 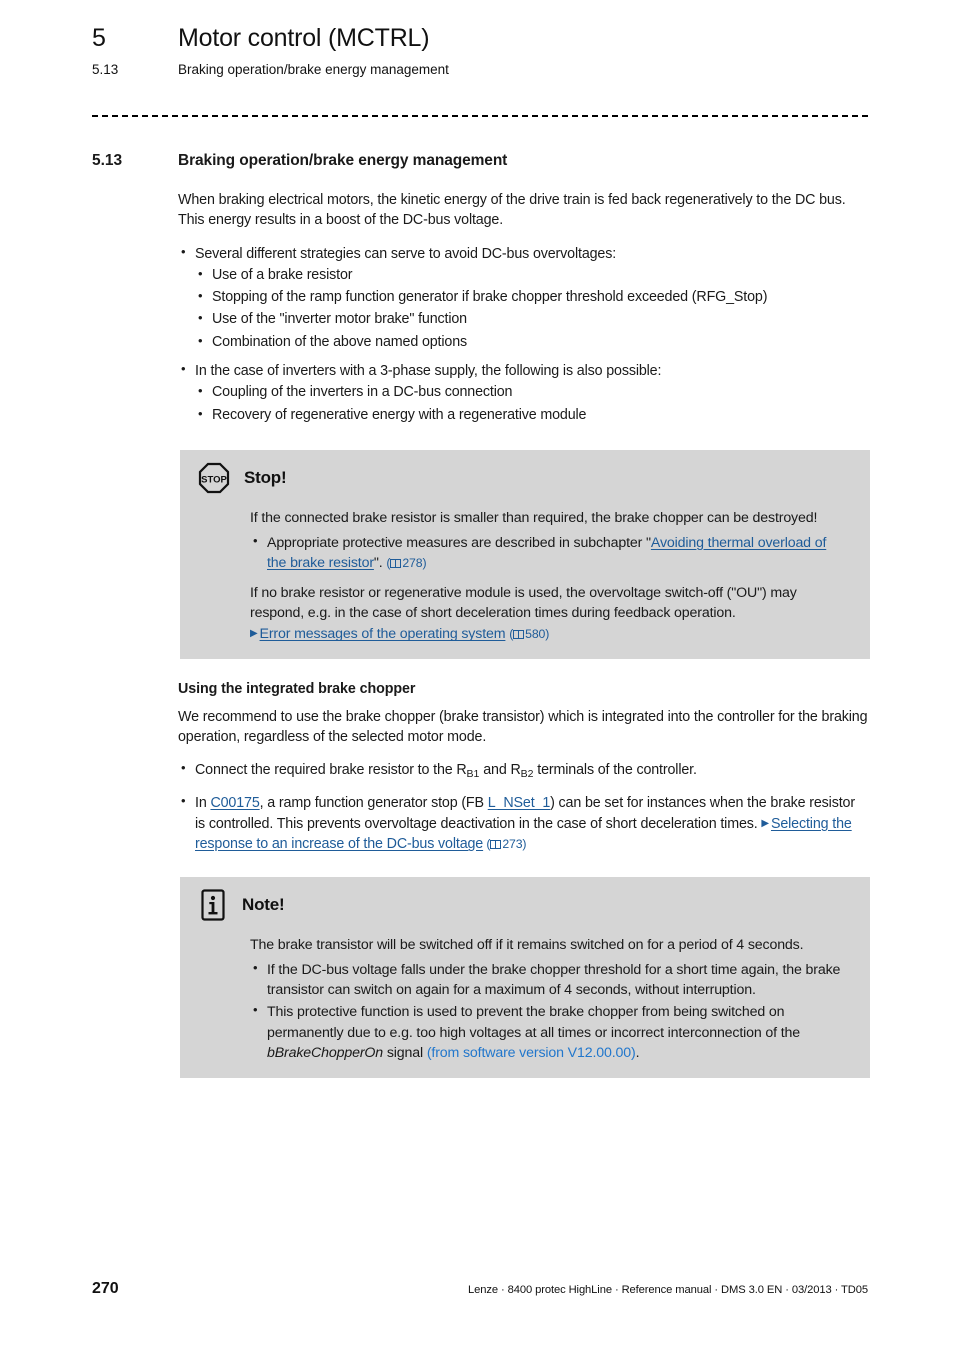 I want to click on link-error-messages: Error messages of the operating system, so click(x=383, y=634).